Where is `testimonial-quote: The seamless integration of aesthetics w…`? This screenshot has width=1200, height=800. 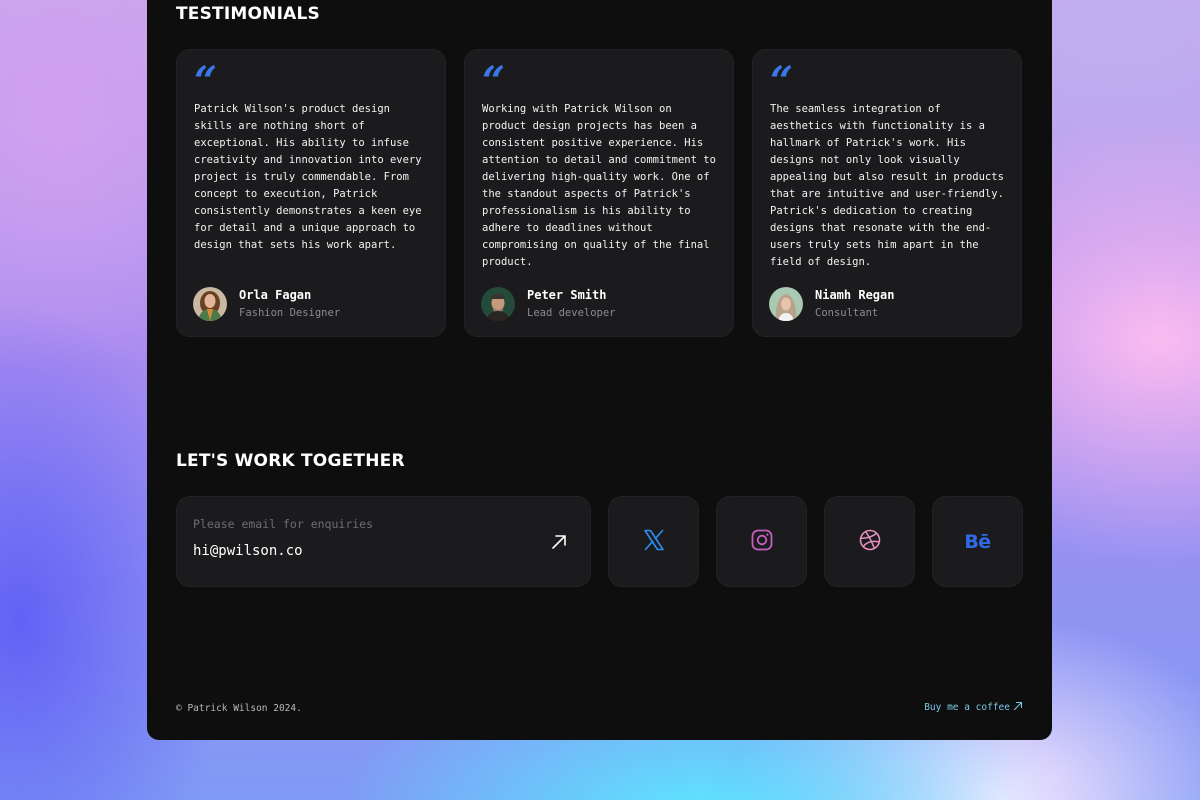 testimonial-quote: The seamless integration of aesthetics w… is located at coordinates (887, 185).